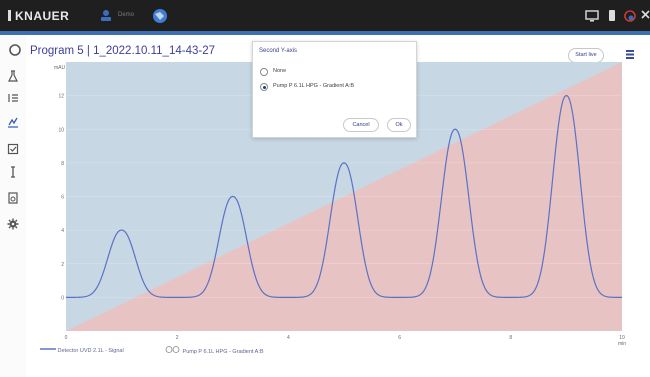  What do you see at coordinates (361, 125) in the screenshot?
I see `cancel-button: Cancel` at bounding box center [361, 125].